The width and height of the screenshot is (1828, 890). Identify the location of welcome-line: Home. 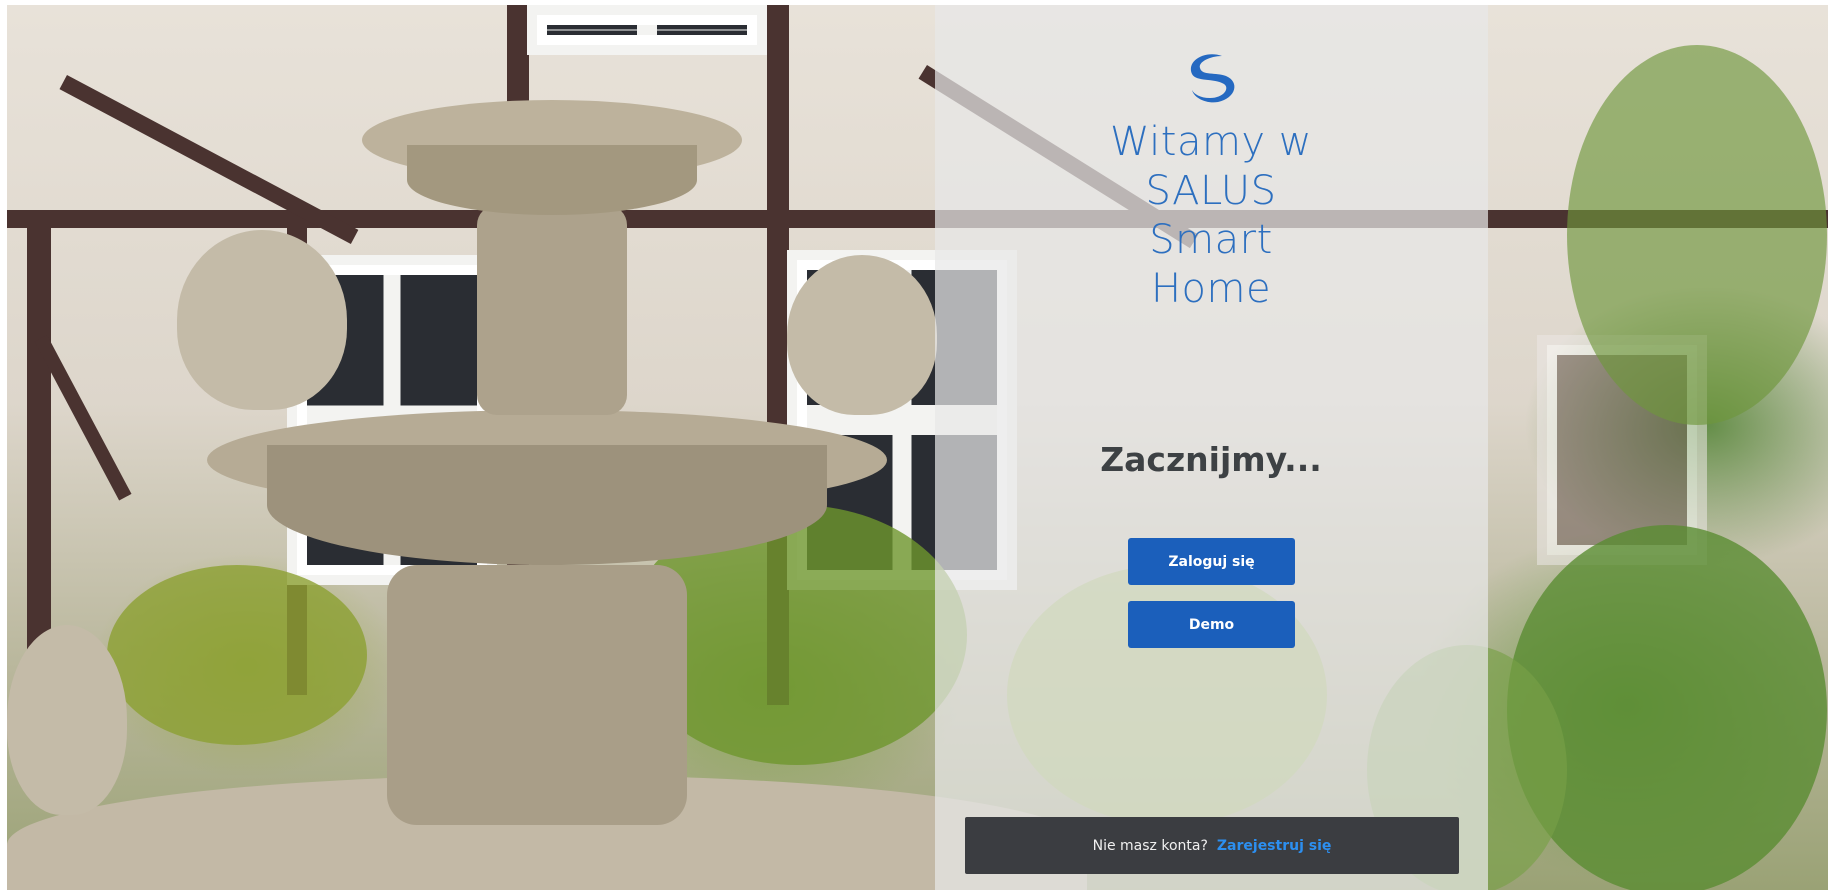
(1211, 289).